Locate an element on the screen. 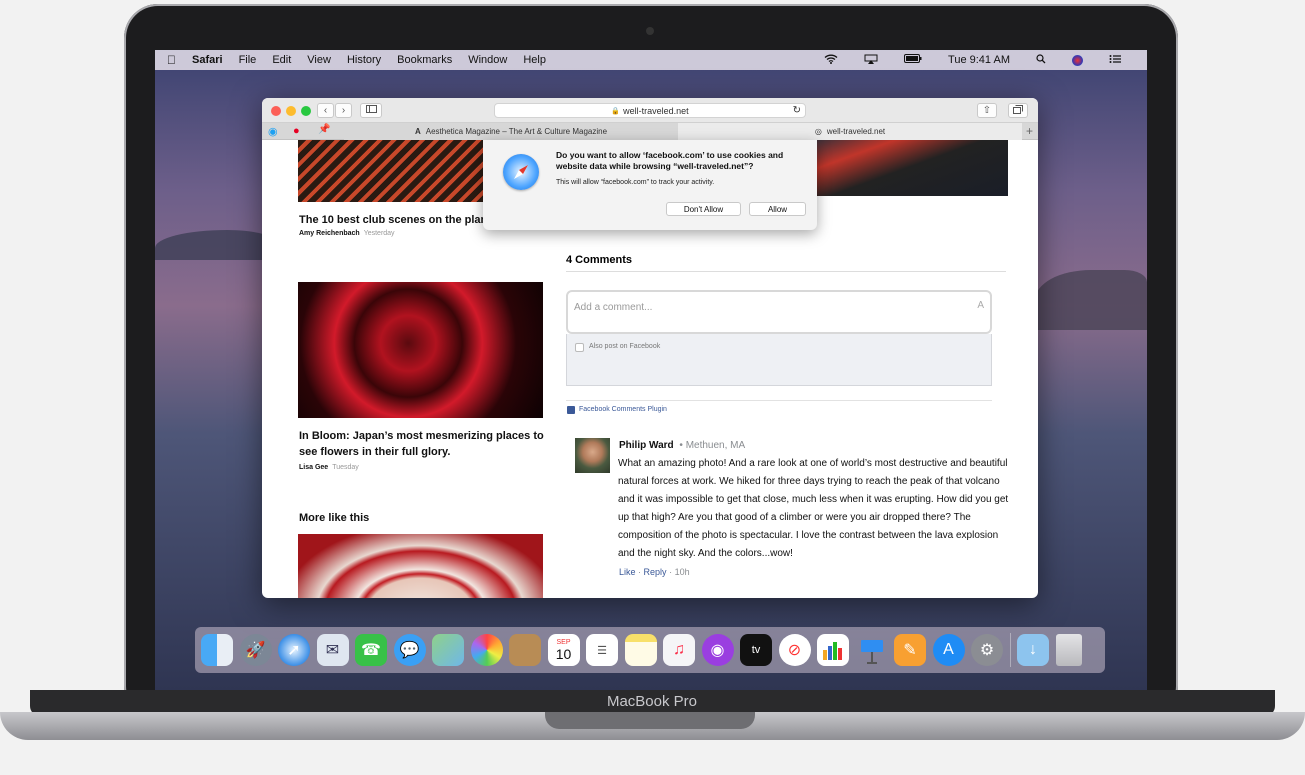 The width and height of the screenshot is (1305, 775). sidebar-icon is located at coordinates (371, 110).